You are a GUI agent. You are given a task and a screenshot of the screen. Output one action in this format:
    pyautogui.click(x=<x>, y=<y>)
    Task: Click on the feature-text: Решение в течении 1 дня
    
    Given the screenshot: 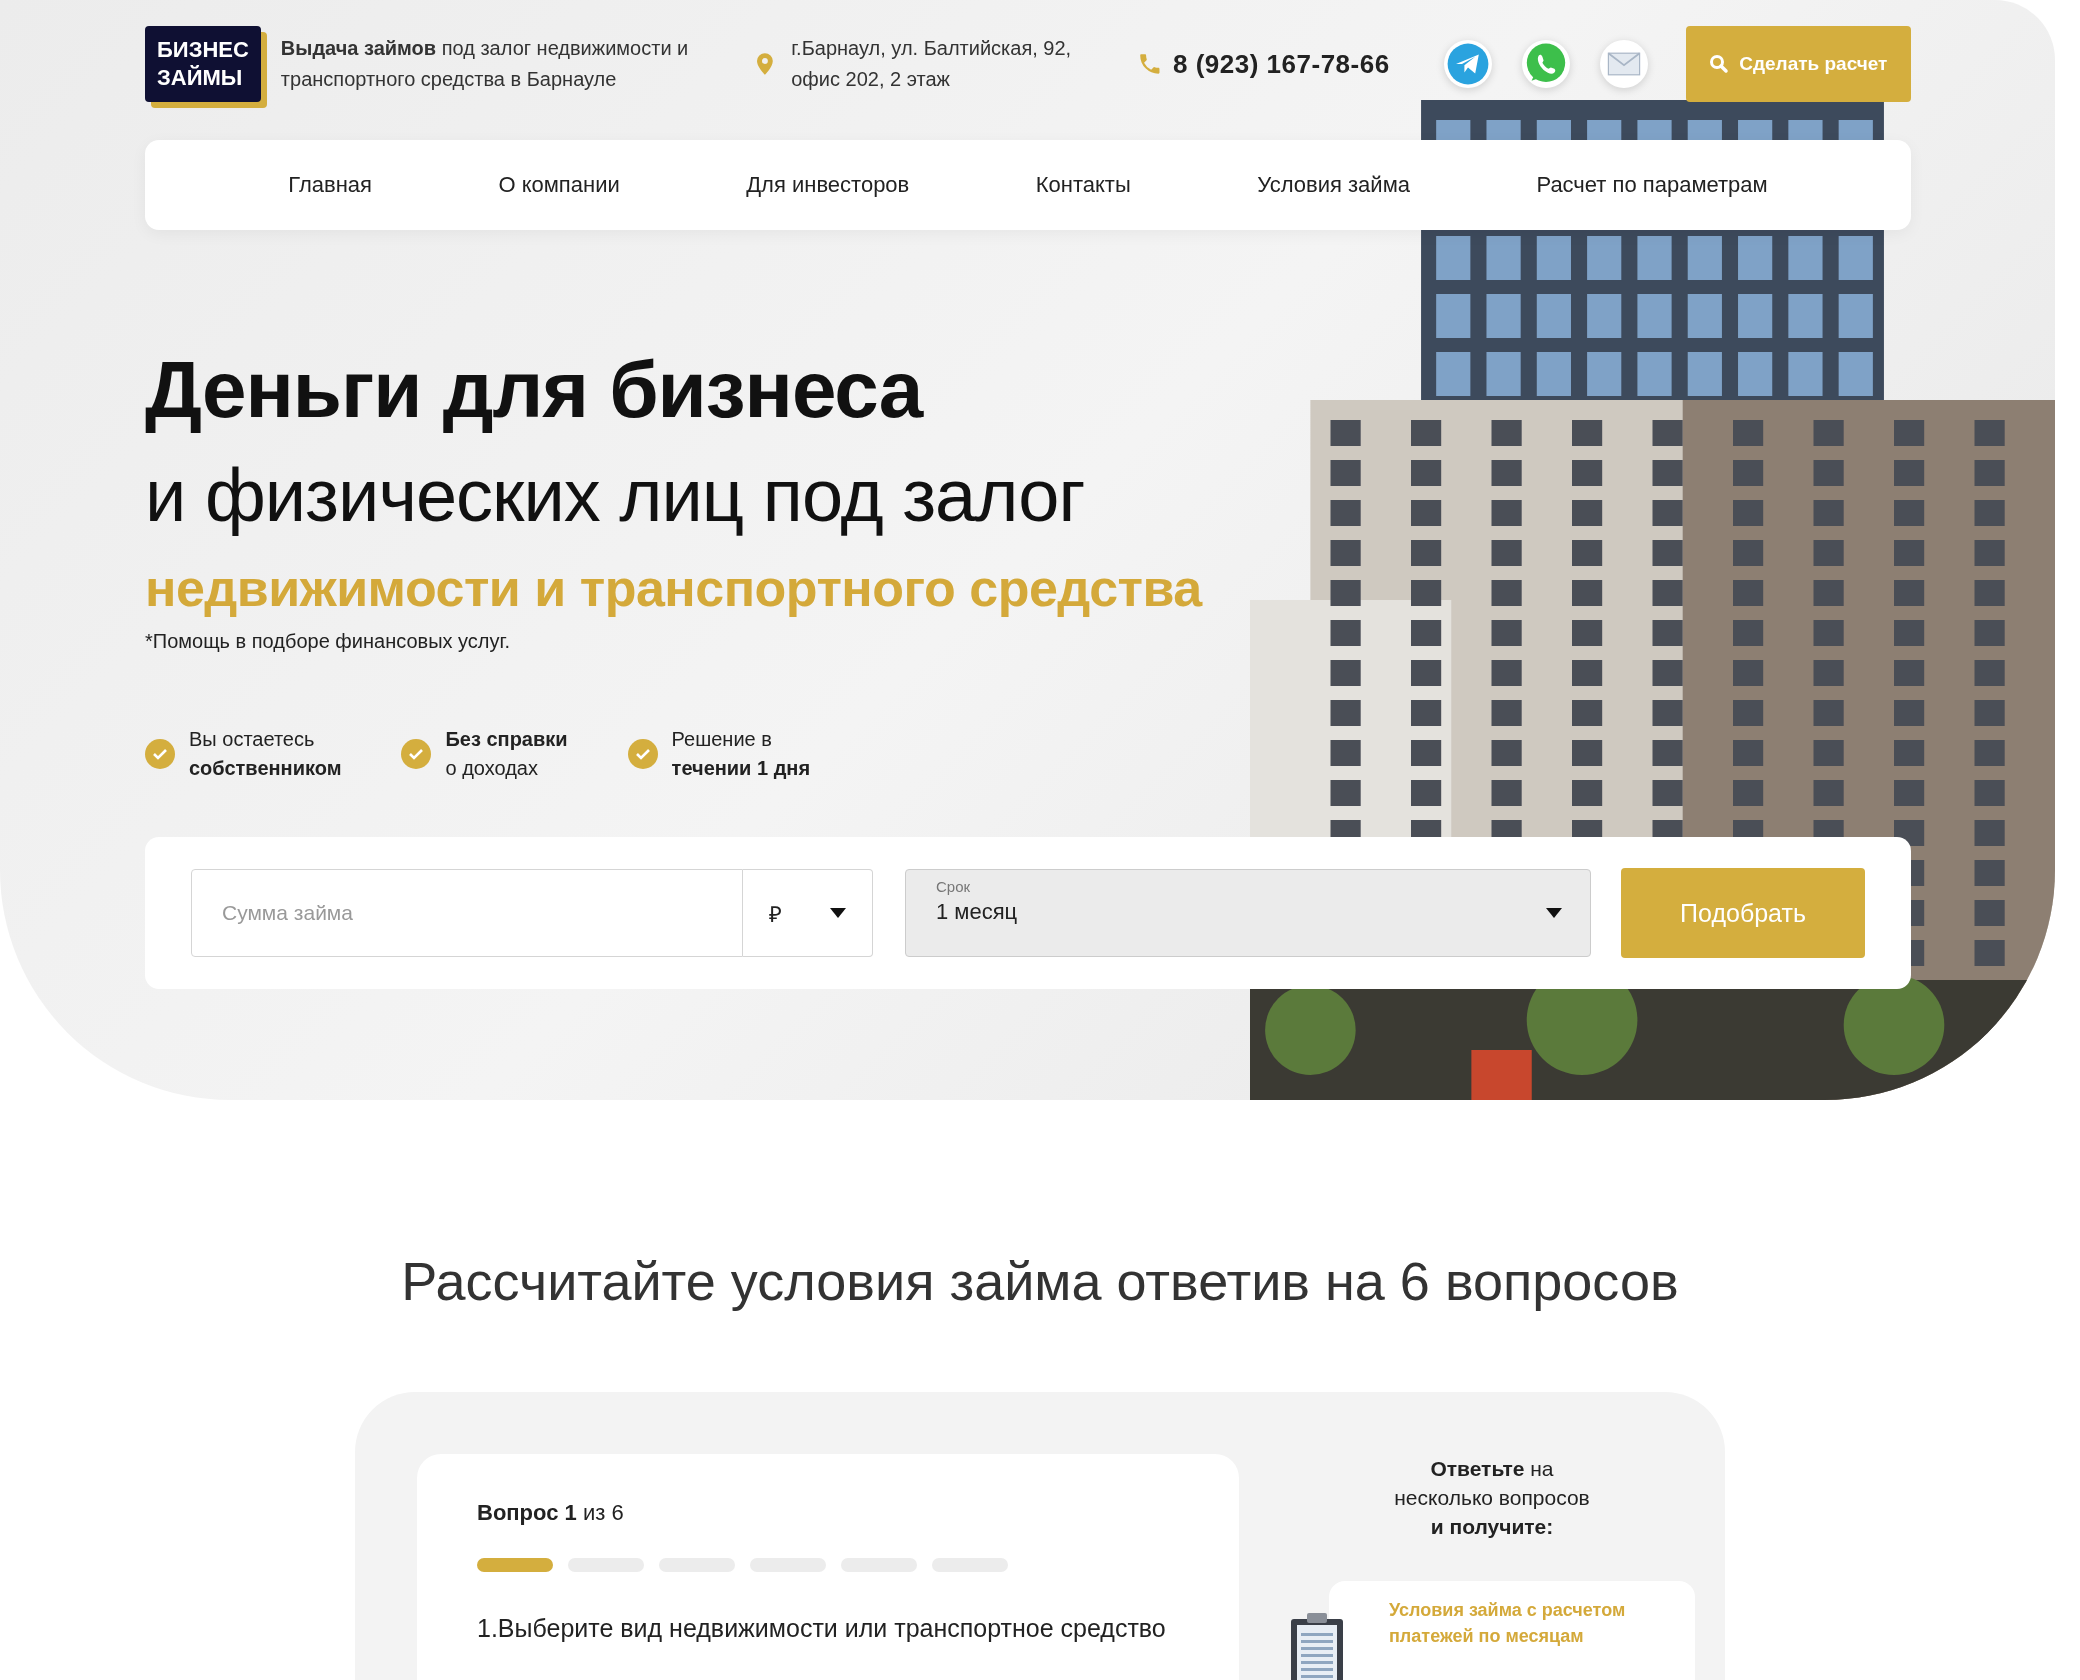 What is the action you would take?
    pyautogui.click(x=741, y=754)
    